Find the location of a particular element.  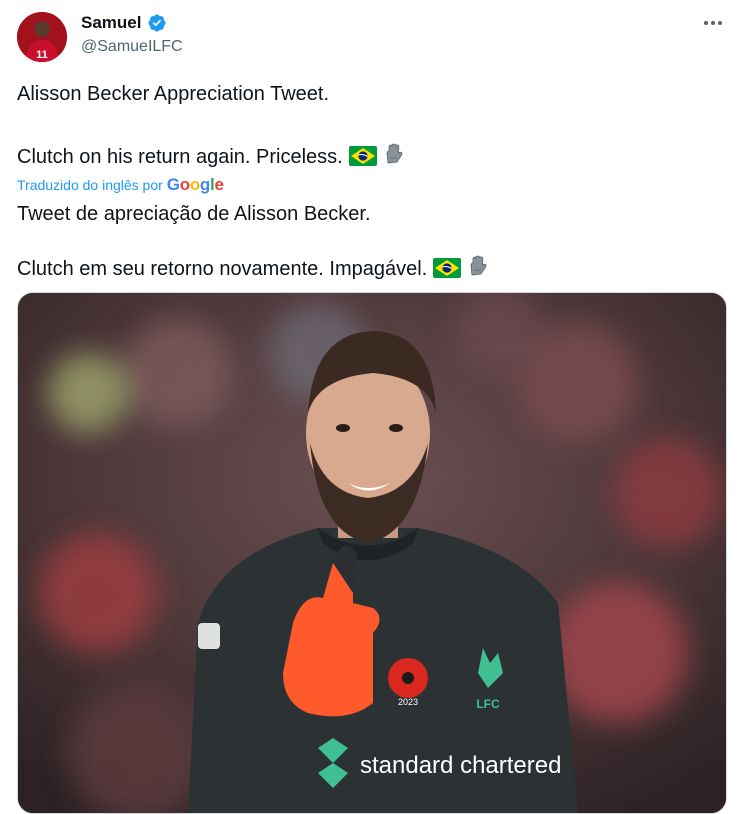

translation-credit: Traduzido do inglês por Google is located at coordinates (120, 185).